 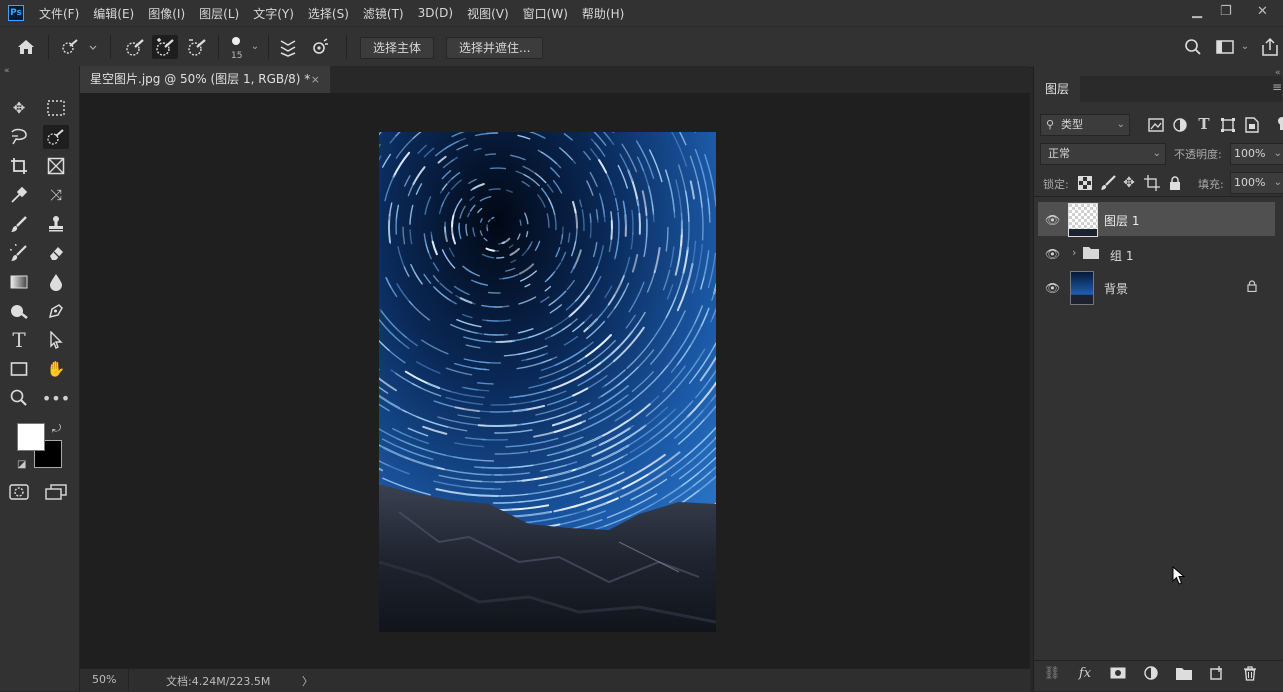 I want to click on quick-selection-tool-icon, so click(x=56, y=137).